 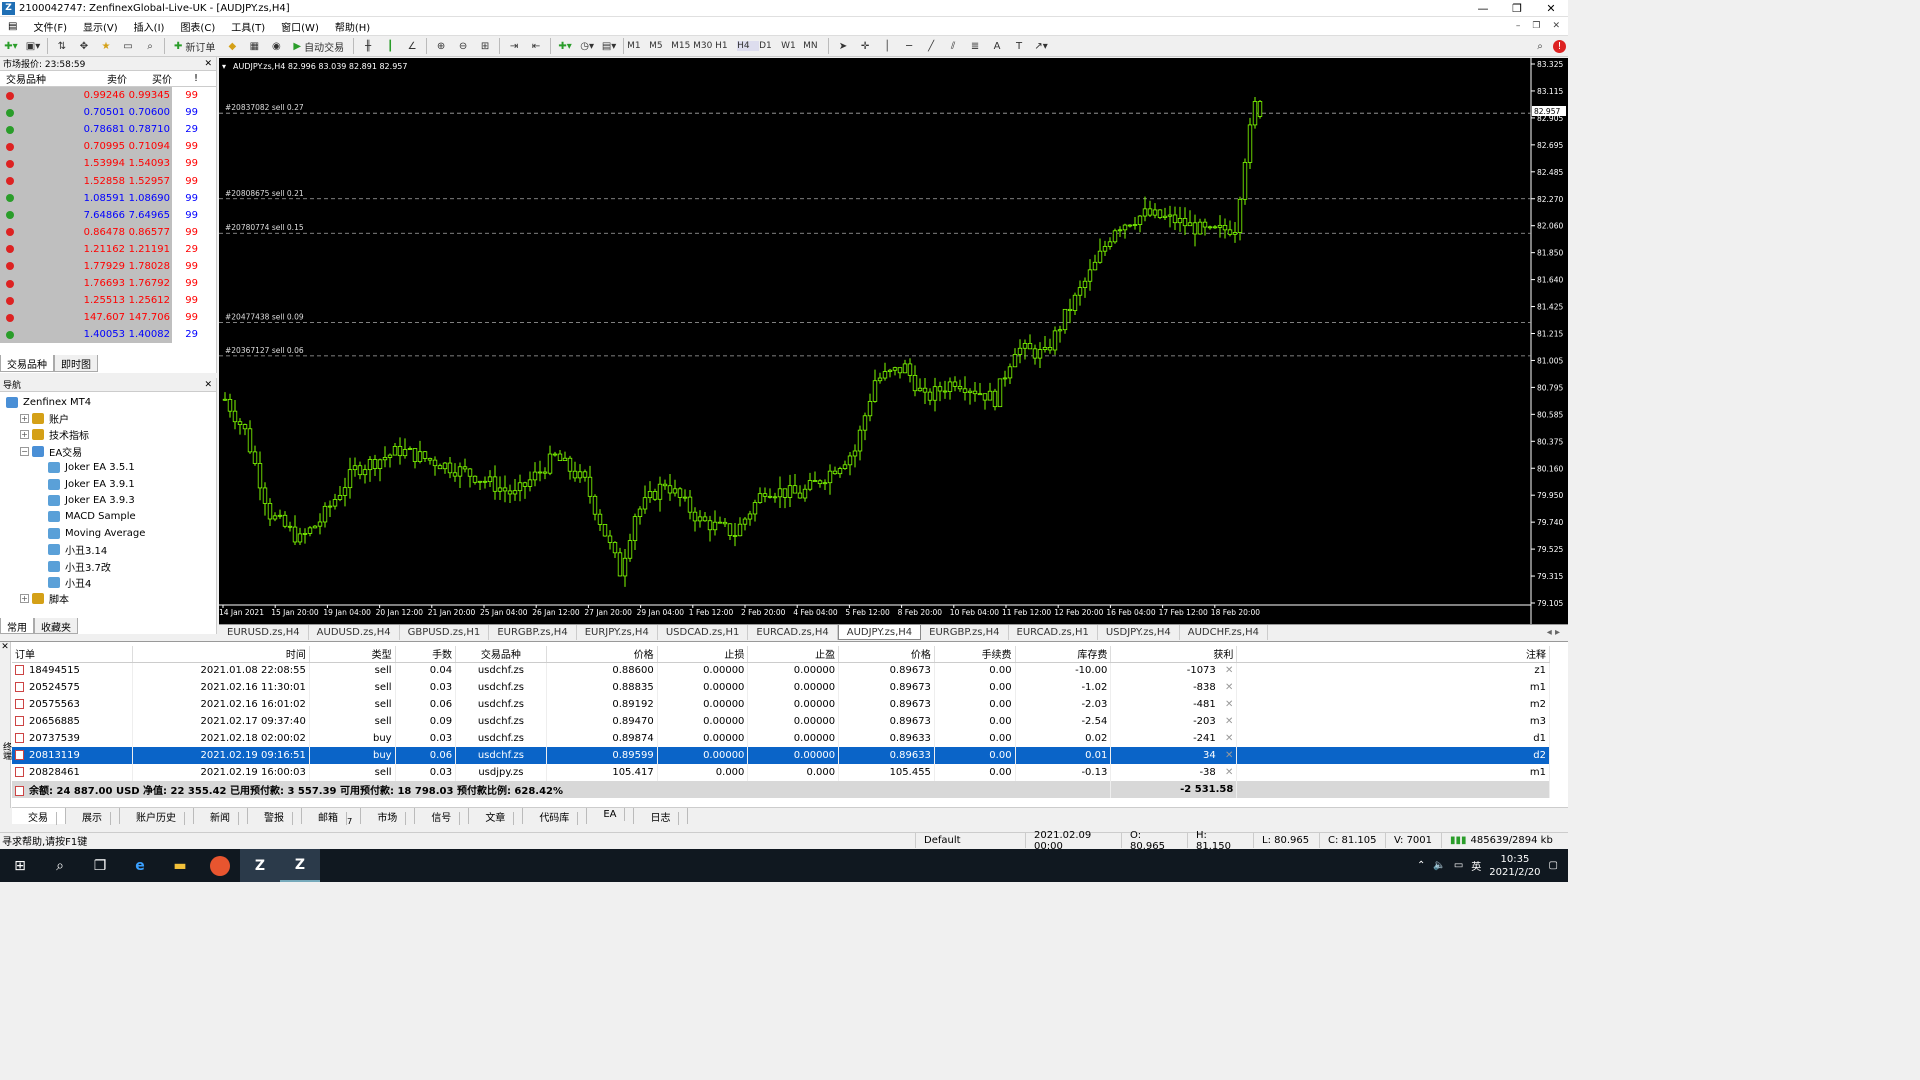 I want to click on horizontal-line-icon: ─, so click(x=909, y=46).